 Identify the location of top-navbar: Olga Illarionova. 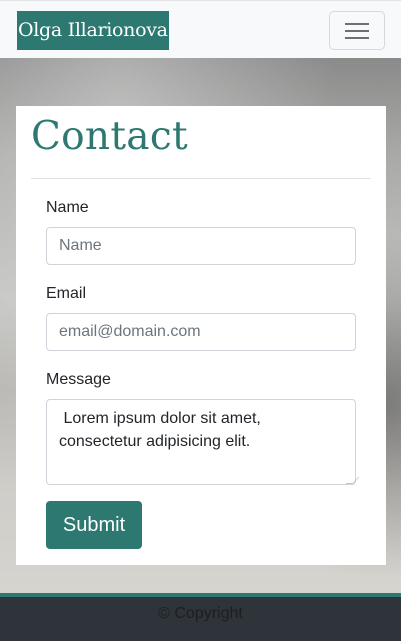
(200, 29).